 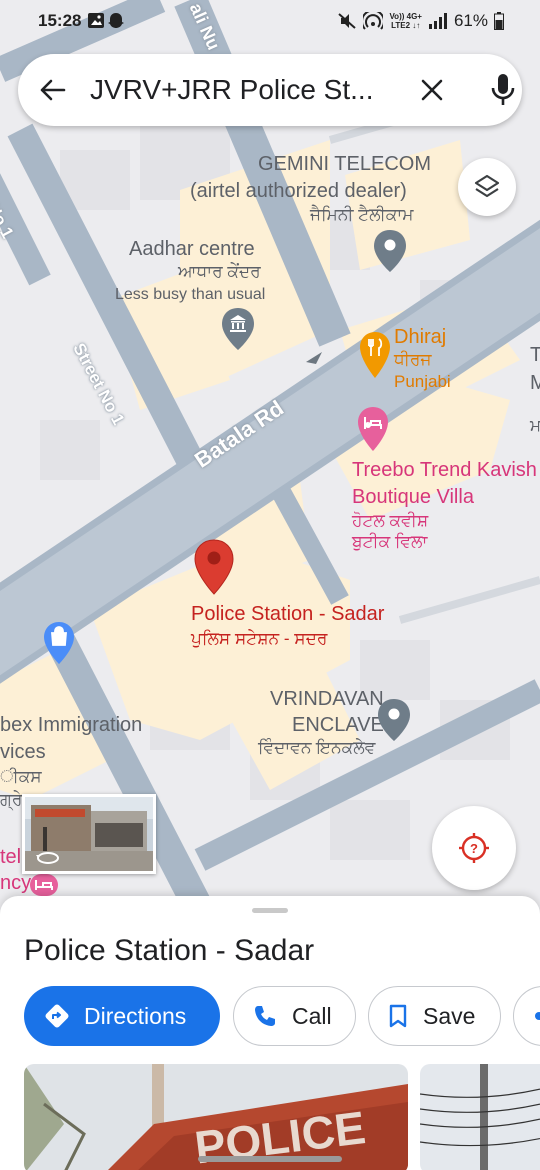 I want to click on poi-aadhar-busy: Less busy than usual, so click(x=190, y=294).